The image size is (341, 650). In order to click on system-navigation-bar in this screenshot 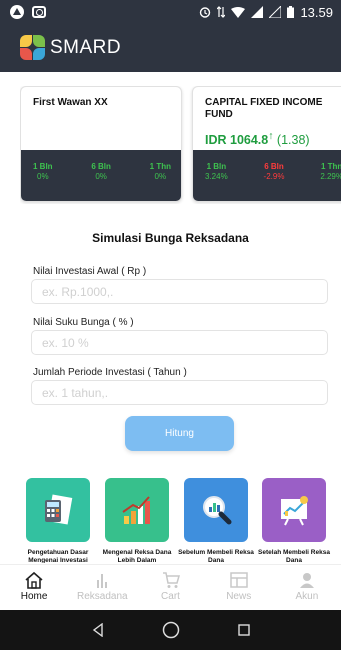, I will do `click(170, 630)`.